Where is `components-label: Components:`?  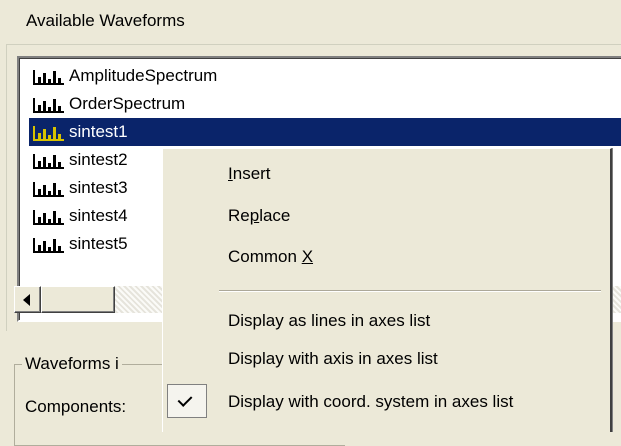 components-label: Components: is located at coordinates (76, 406).